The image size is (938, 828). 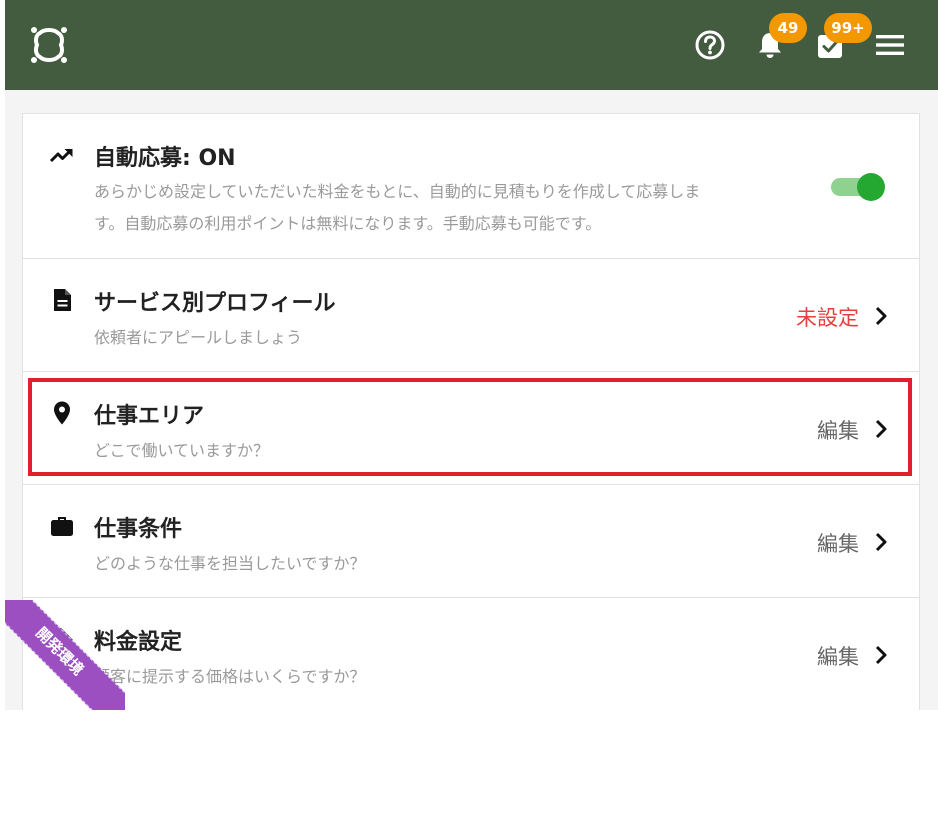 I want to click on work-conditions-title: 仕事条件, so click(x=138, y=529).